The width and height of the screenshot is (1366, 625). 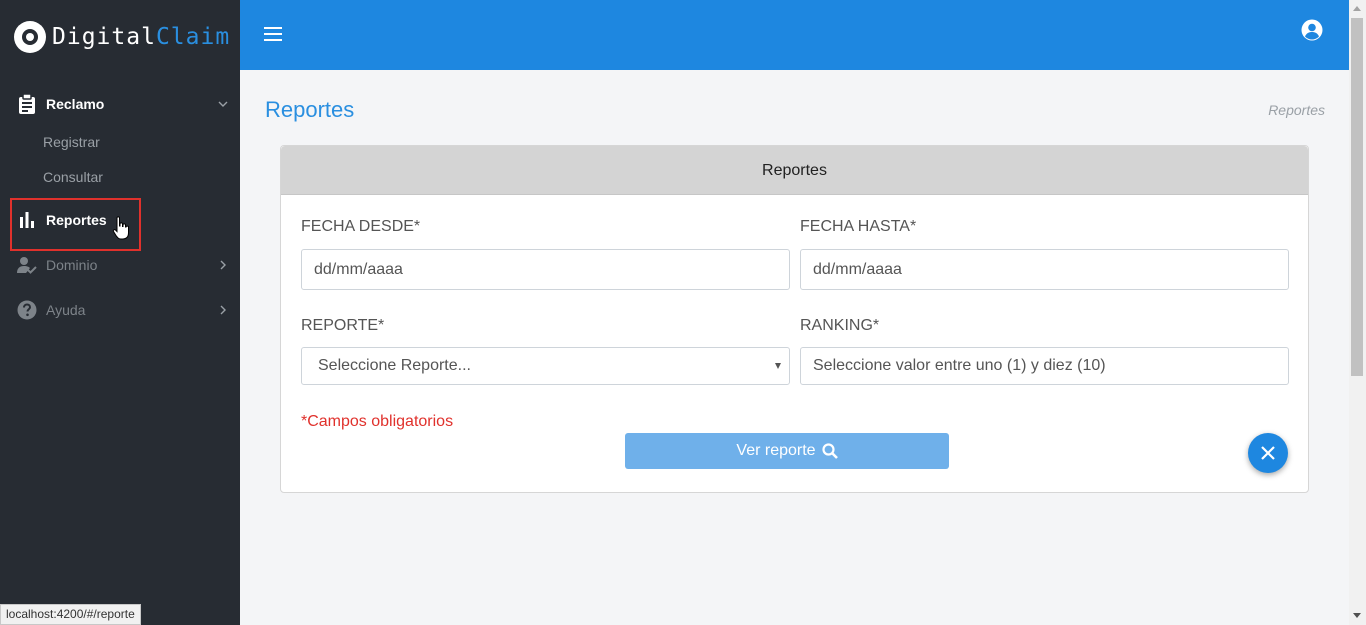 I want to click on reporte-label: REPORTE*, so click(x=343, y=325).